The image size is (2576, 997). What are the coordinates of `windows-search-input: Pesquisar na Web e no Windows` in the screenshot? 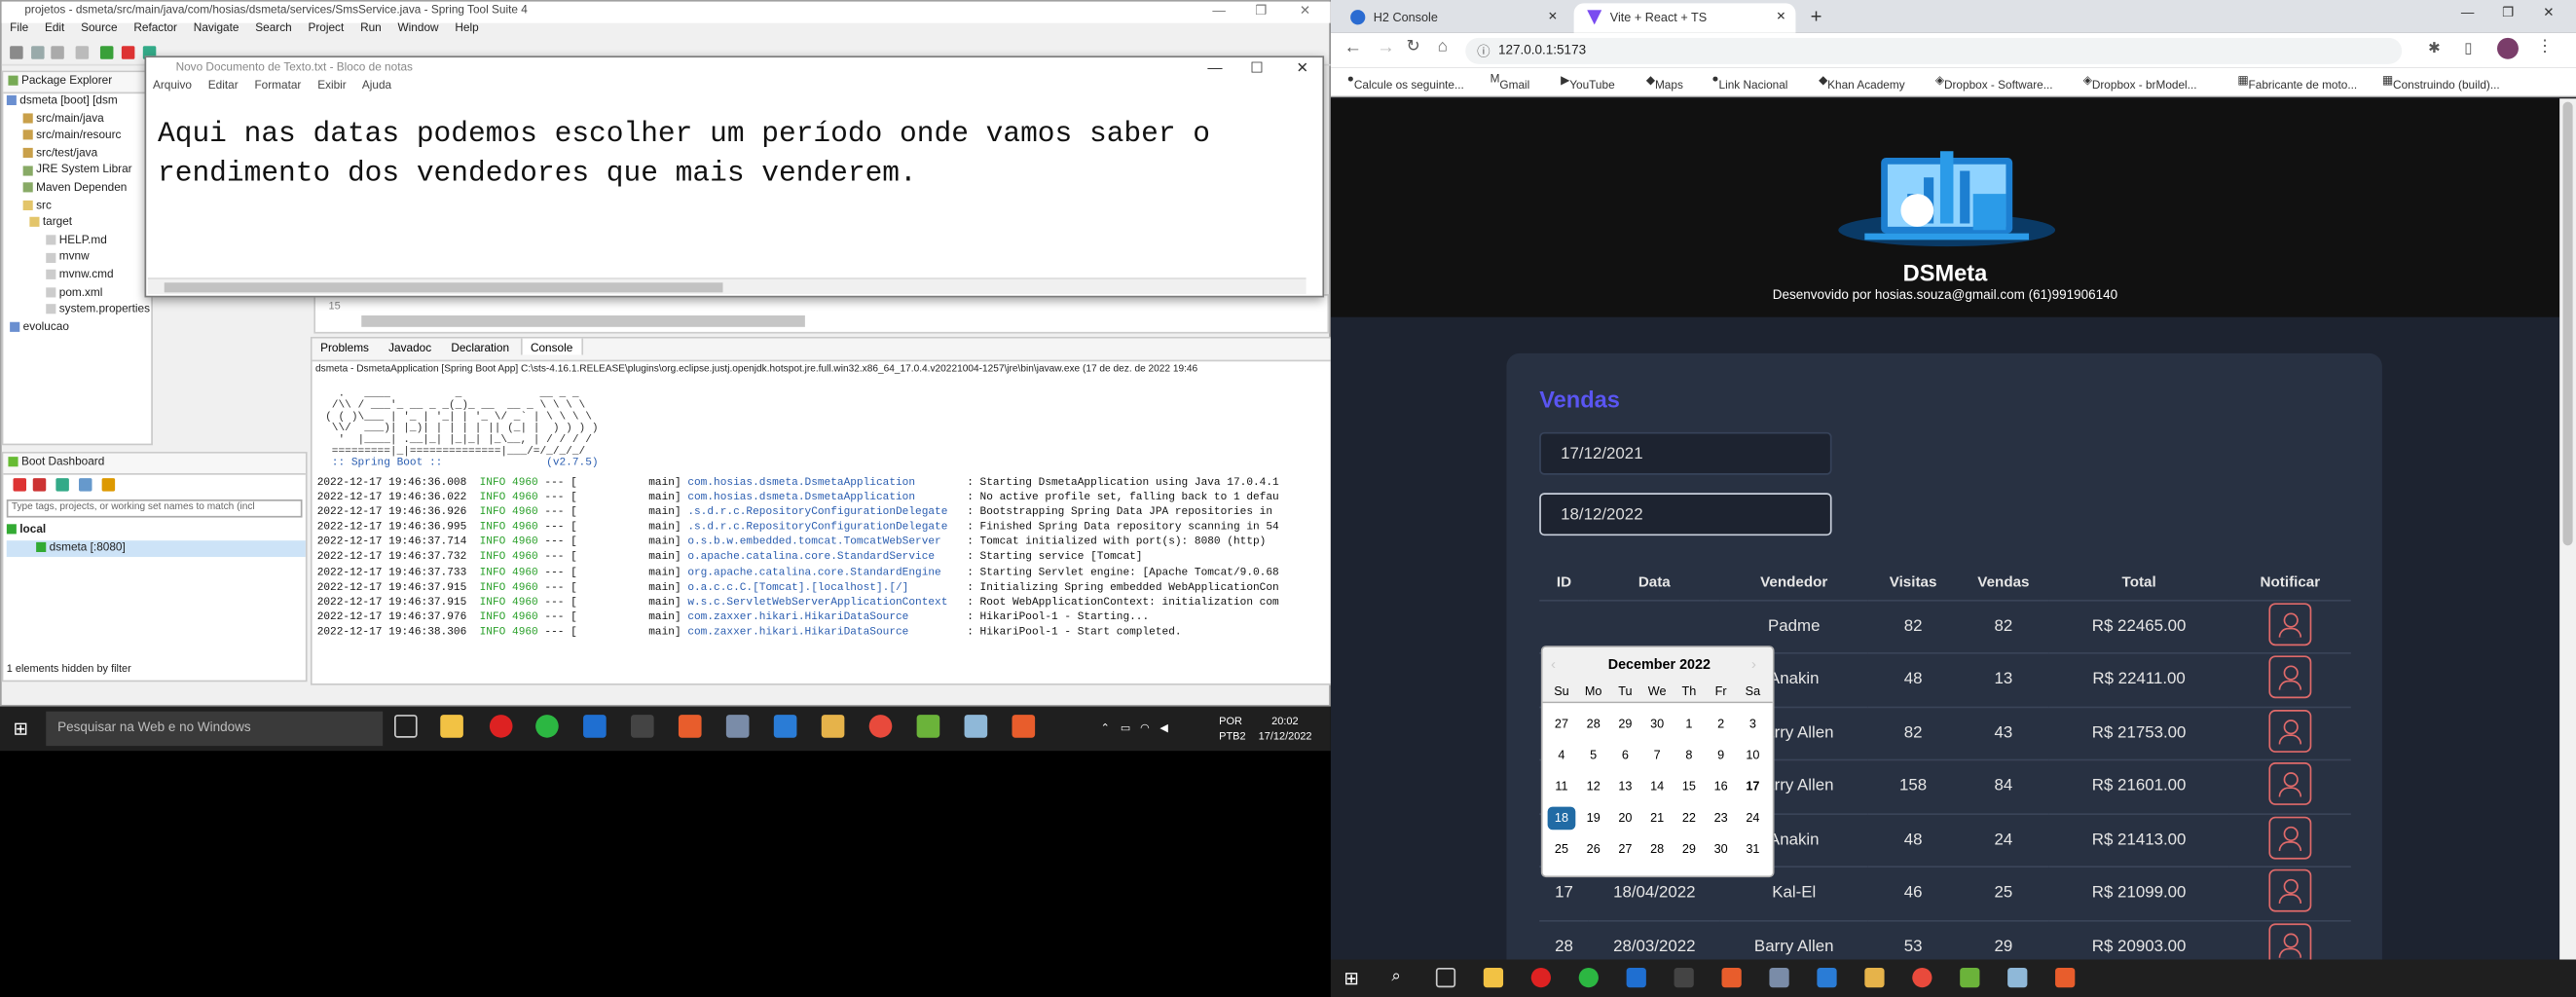 It's located at (215, 729).